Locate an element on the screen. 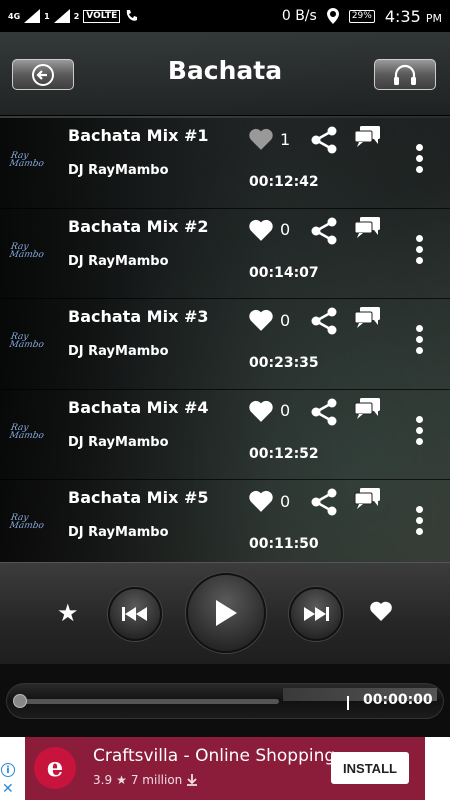 The width and height of the screenshot is (450, 800). track-duration: 00:23:35 is located at coordinates (284, 363).